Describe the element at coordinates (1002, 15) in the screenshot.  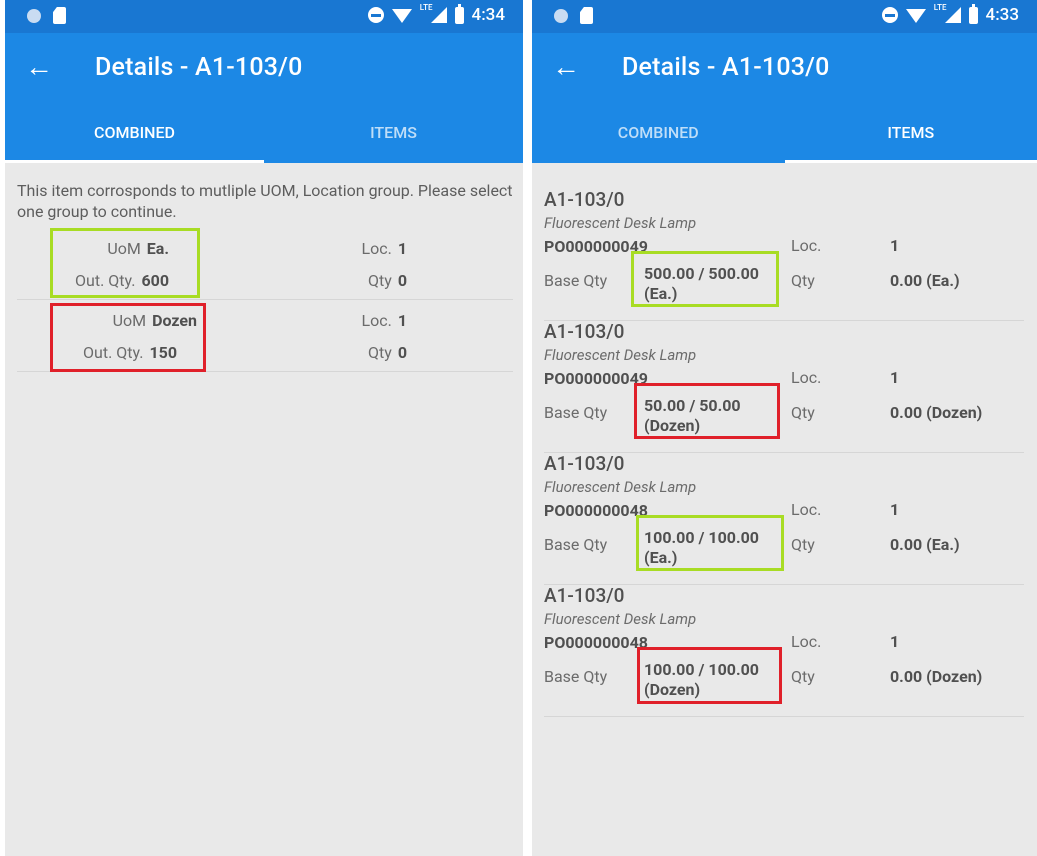
I see `status-time: 4:33` at that location.